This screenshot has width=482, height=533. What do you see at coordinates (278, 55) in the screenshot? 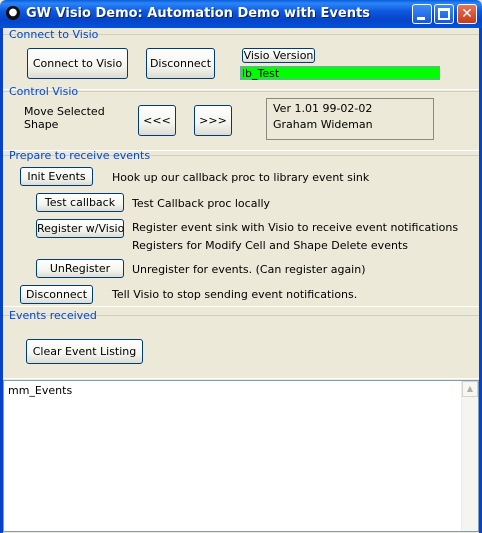
I see `visio-version-button: Visio Version` at bounding box center [278, 55].